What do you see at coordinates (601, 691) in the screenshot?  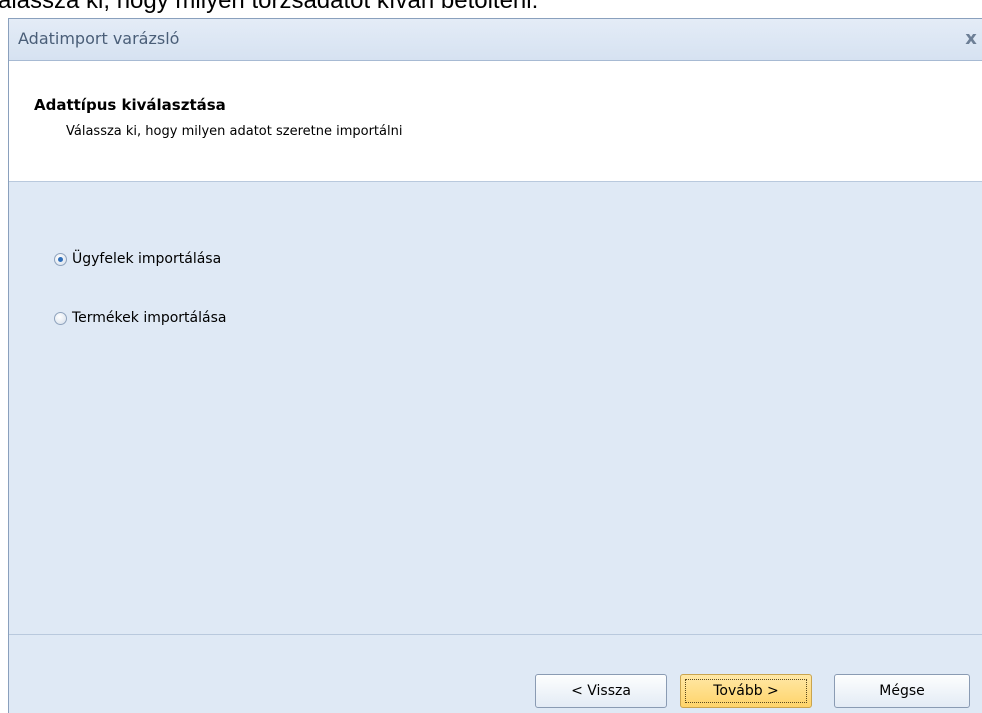 I see `back-button: < Vissza` at bounding box center [601, 691].